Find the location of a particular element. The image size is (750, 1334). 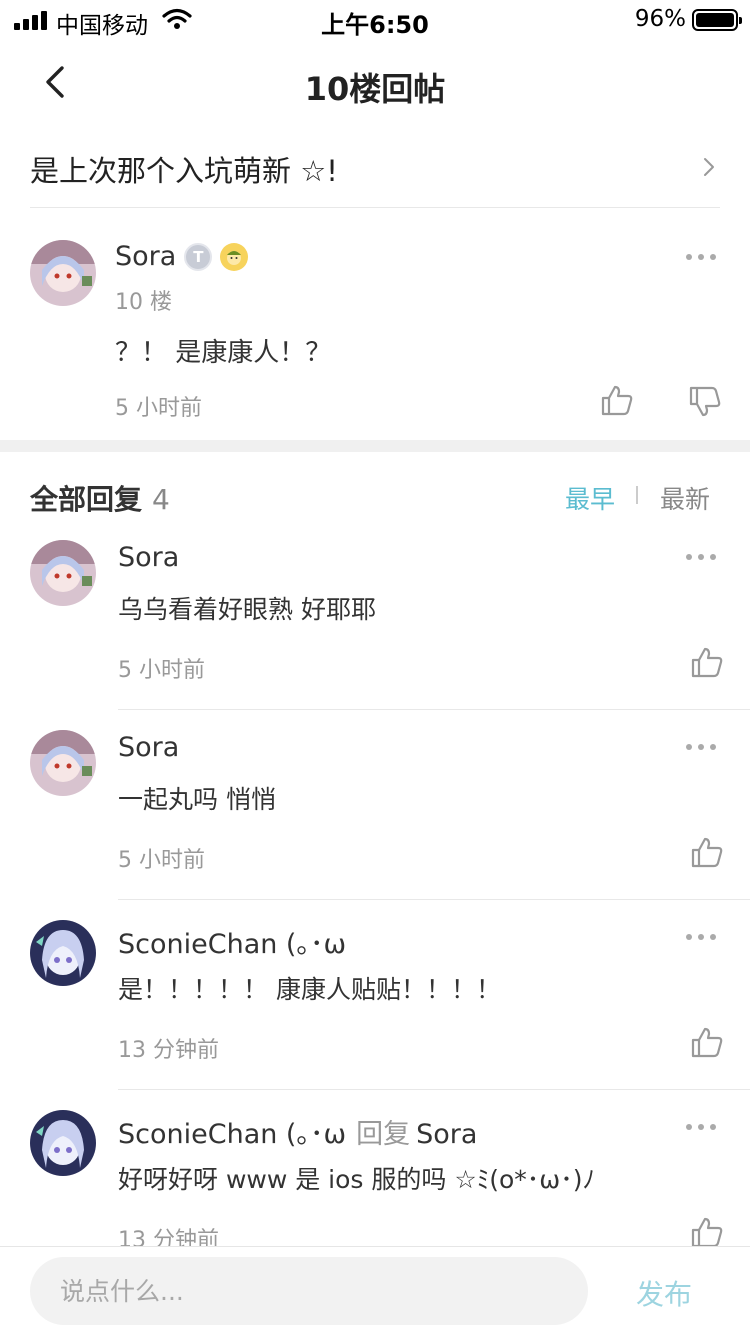

thread-link: 是上次那个入坑萌新 ☆! is located at coordinates (375, 168).